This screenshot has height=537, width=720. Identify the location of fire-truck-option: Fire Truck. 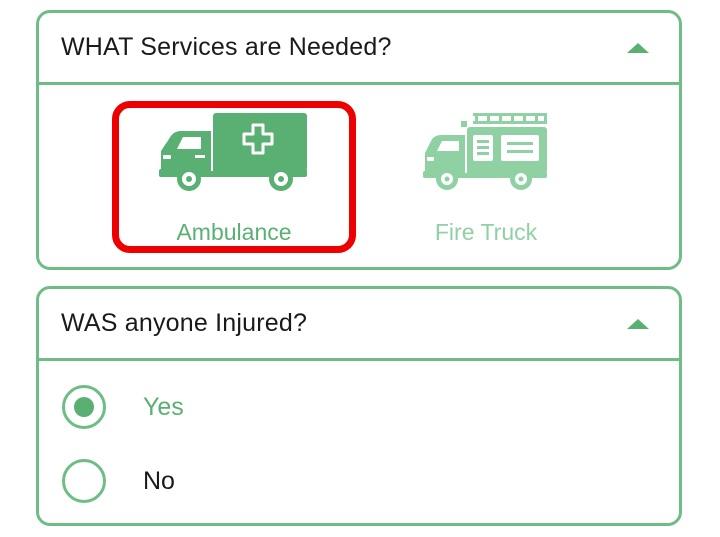
(486, 177).